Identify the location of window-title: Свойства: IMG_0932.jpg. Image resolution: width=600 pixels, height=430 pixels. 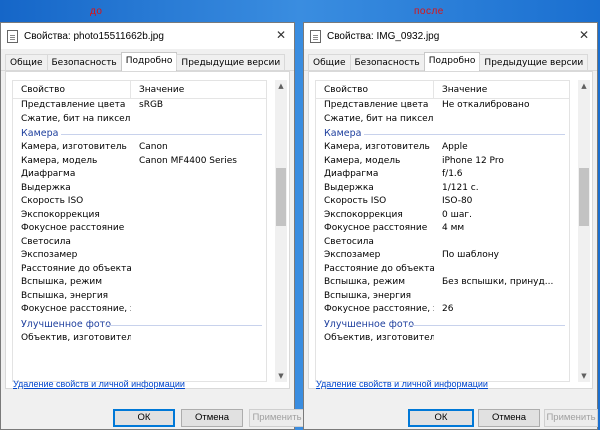
(383, 36).